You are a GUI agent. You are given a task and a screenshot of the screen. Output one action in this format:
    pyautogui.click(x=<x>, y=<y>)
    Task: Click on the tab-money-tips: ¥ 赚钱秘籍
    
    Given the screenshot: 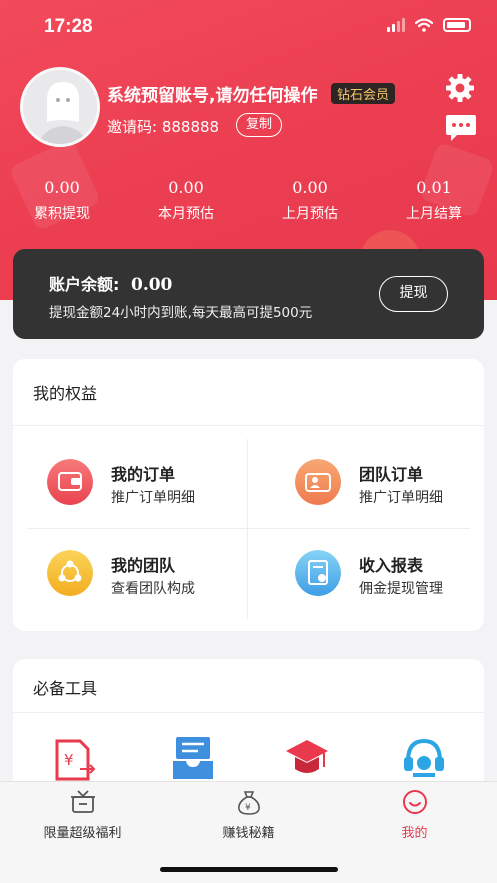 What is the action you would take?
    pyautogui.click(x=248, y=812)
    